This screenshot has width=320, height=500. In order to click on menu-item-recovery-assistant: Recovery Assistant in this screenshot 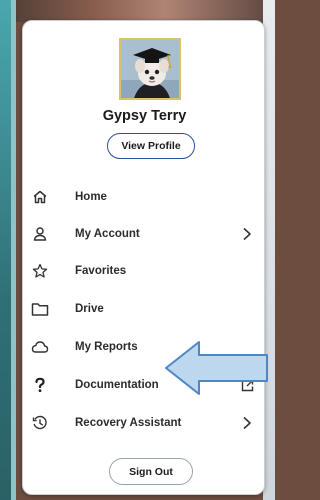, I will do `click(144, 423)`.